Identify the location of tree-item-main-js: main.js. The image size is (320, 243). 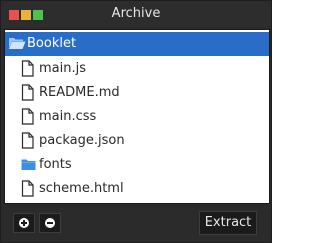
(137, 69).